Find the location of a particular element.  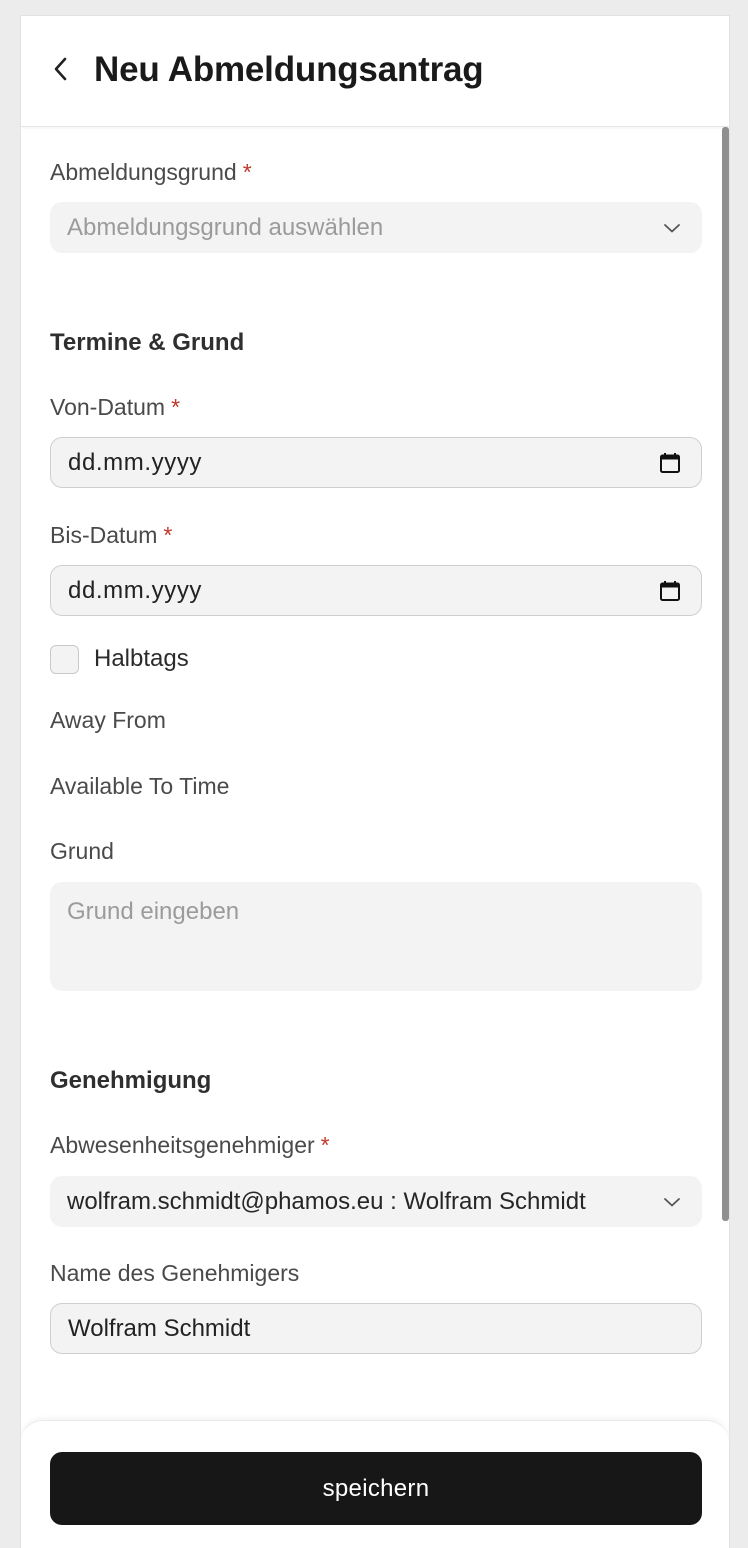

dates-section-title: Termine & Grund is located at coordinates (147, 342).